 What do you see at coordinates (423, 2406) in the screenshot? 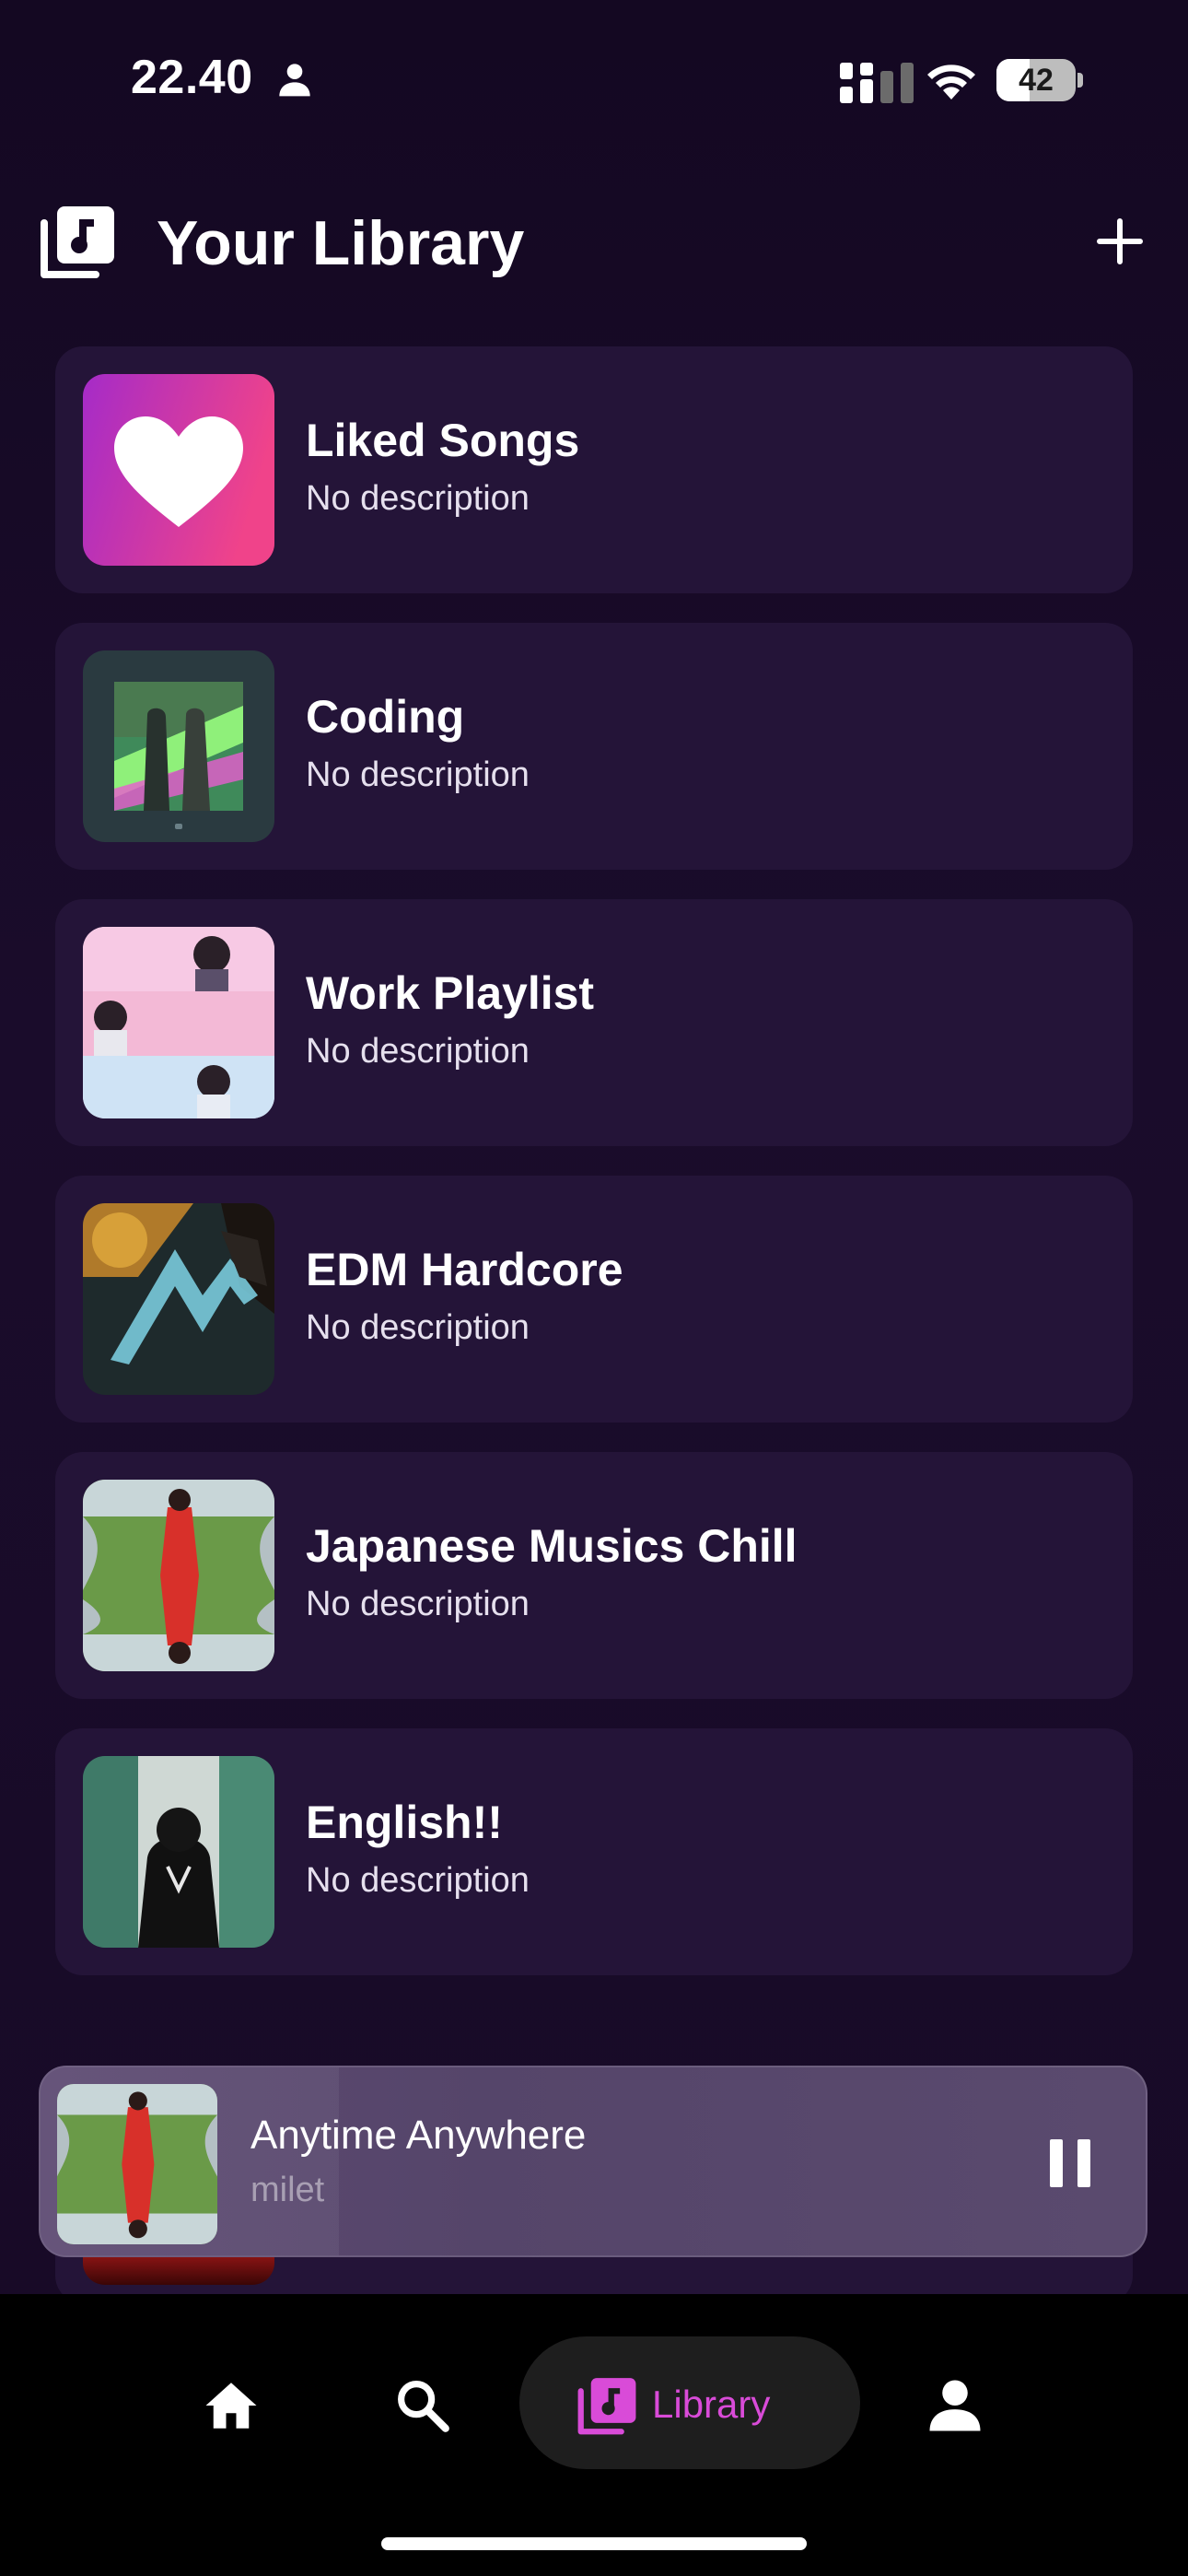
I see `search-icon` at bounding box center [423, 2406].